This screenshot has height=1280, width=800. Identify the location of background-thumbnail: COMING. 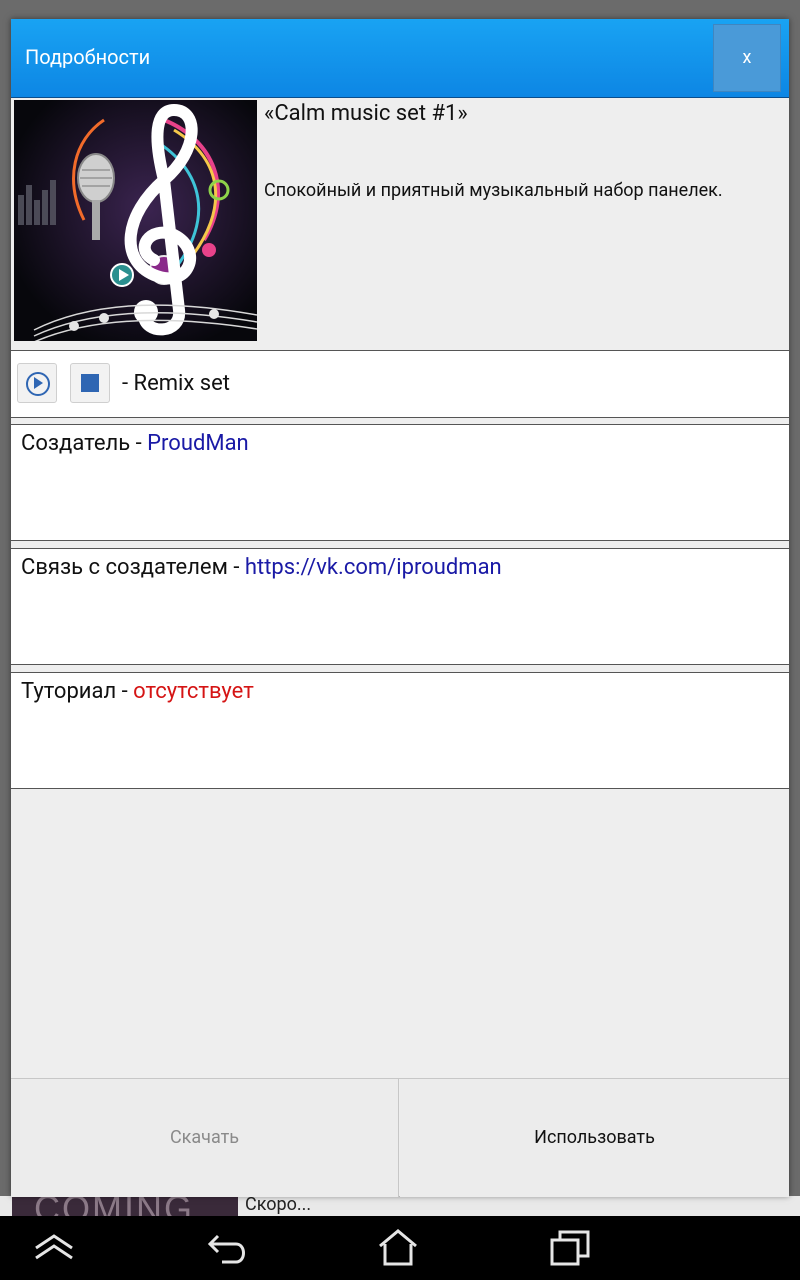
(125, 1206).